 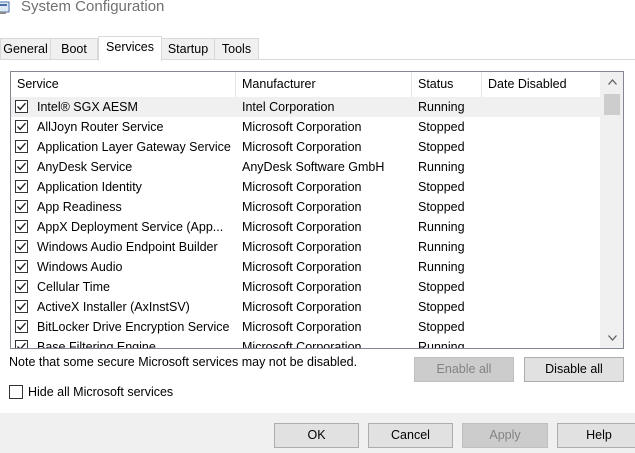 I want to click on service-name: Cellular Time, so click(x=73, y=287).